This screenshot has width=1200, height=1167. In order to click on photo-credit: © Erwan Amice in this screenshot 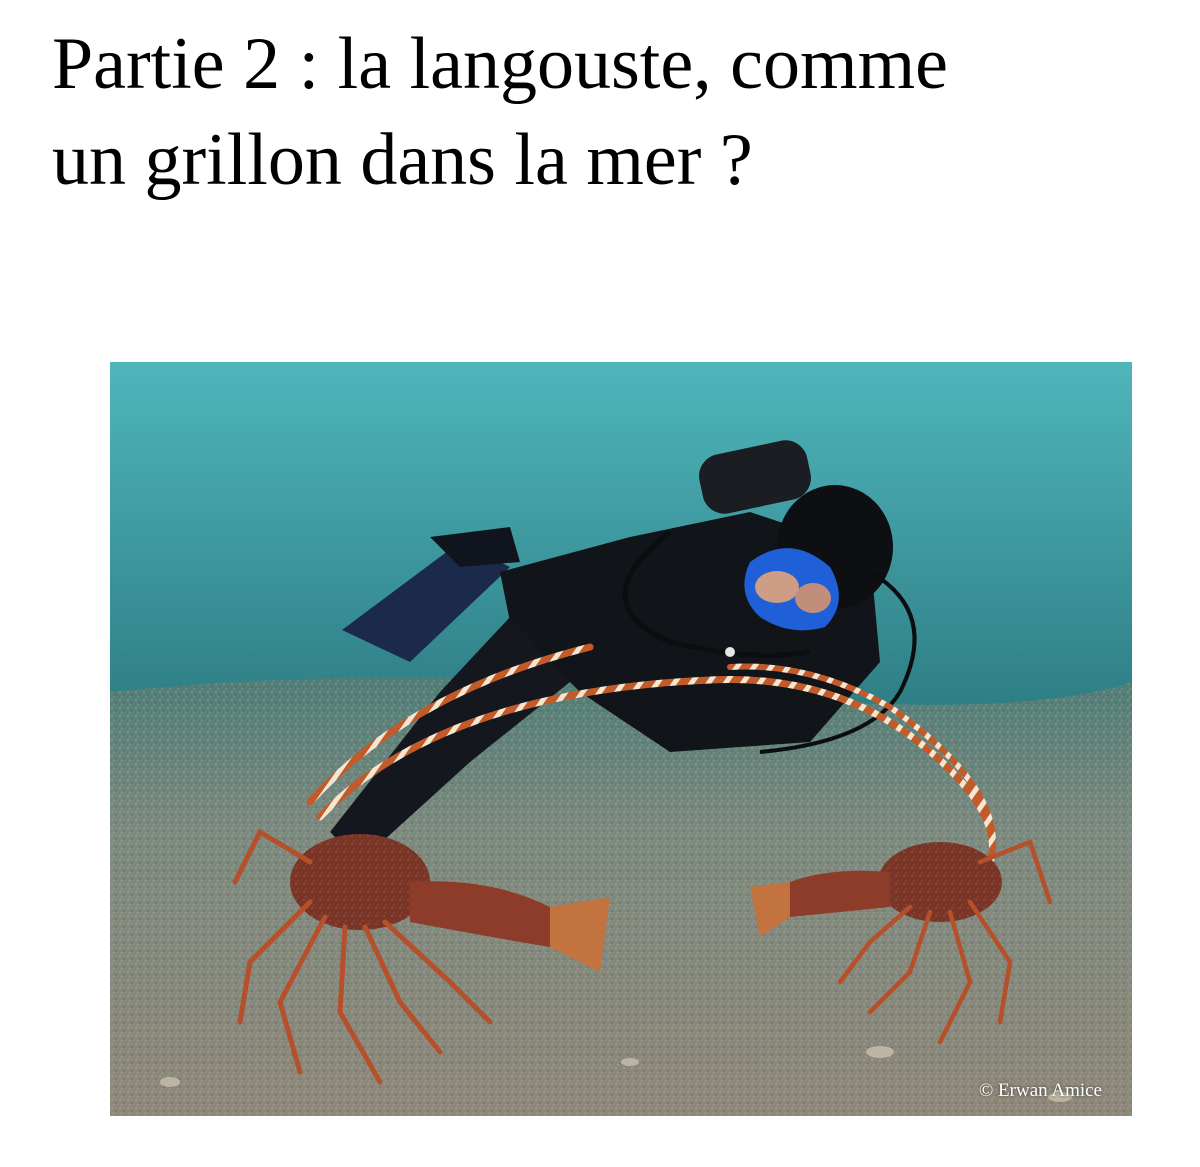, I will do `click(1040, 1090)`.